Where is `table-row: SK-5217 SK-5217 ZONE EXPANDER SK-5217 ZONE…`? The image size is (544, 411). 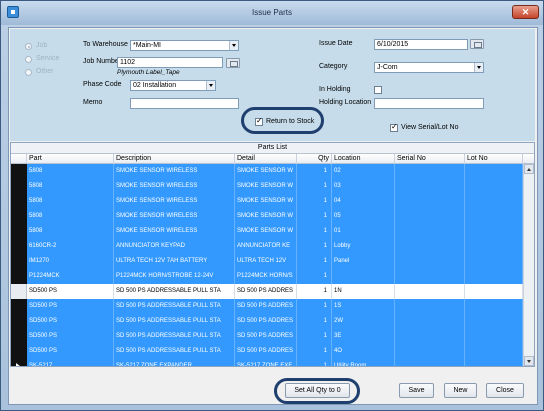 table-row: SK-5217 SK-5217 ZONE EXPANDER SK-5217 ZONE… is located at coordinates (267, 362).